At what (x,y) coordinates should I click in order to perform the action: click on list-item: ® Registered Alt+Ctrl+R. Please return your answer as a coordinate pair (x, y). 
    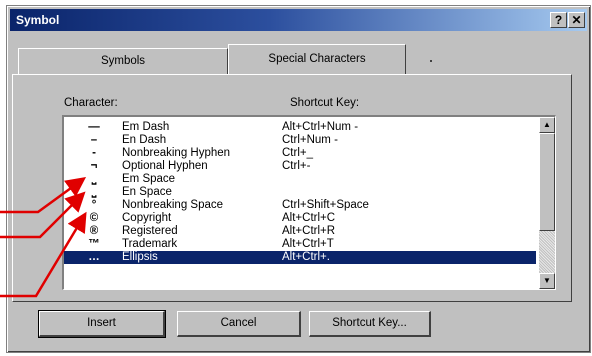
    Looking at the image, I should click on (300, 231).